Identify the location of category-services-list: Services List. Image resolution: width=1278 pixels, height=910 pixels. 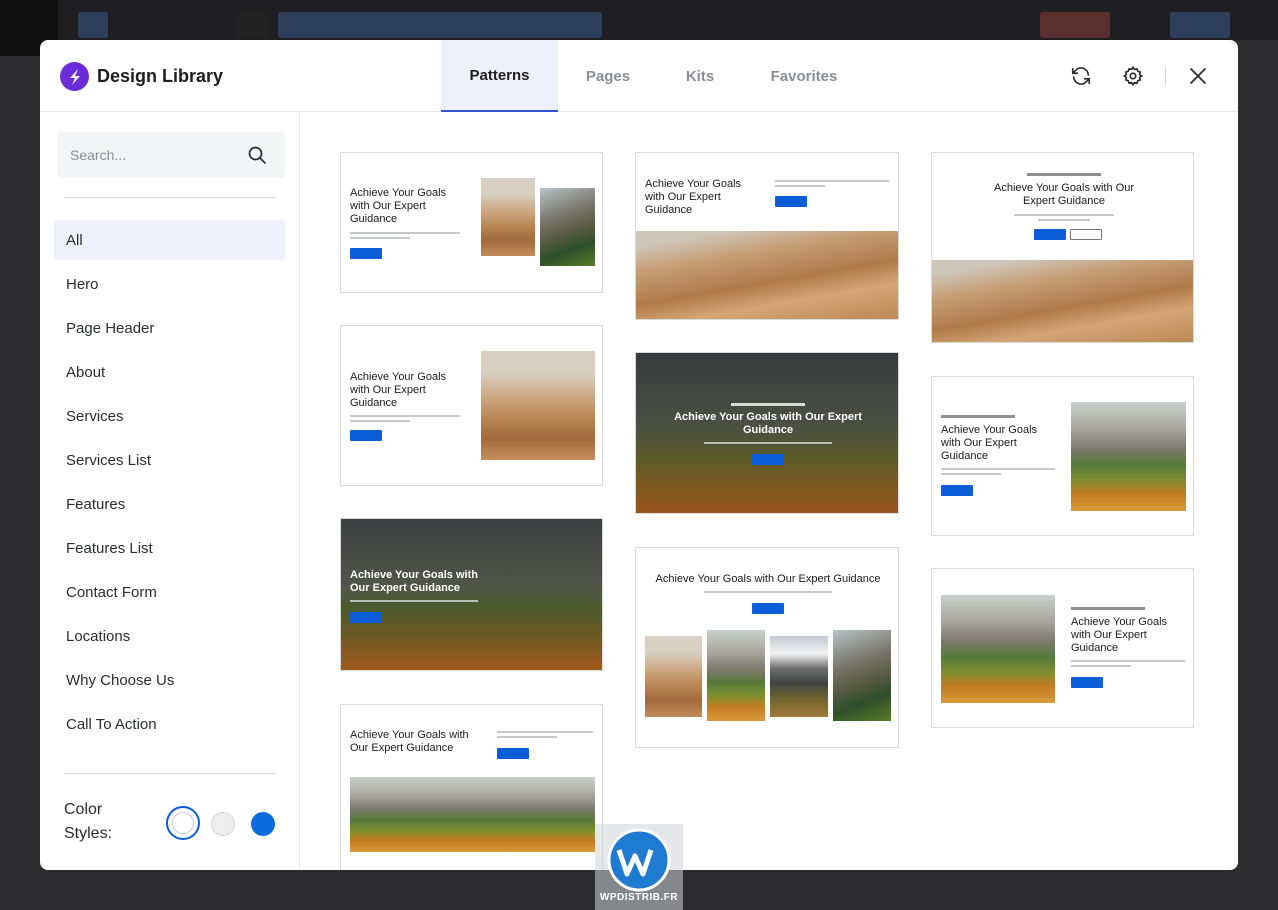
(169, 460).